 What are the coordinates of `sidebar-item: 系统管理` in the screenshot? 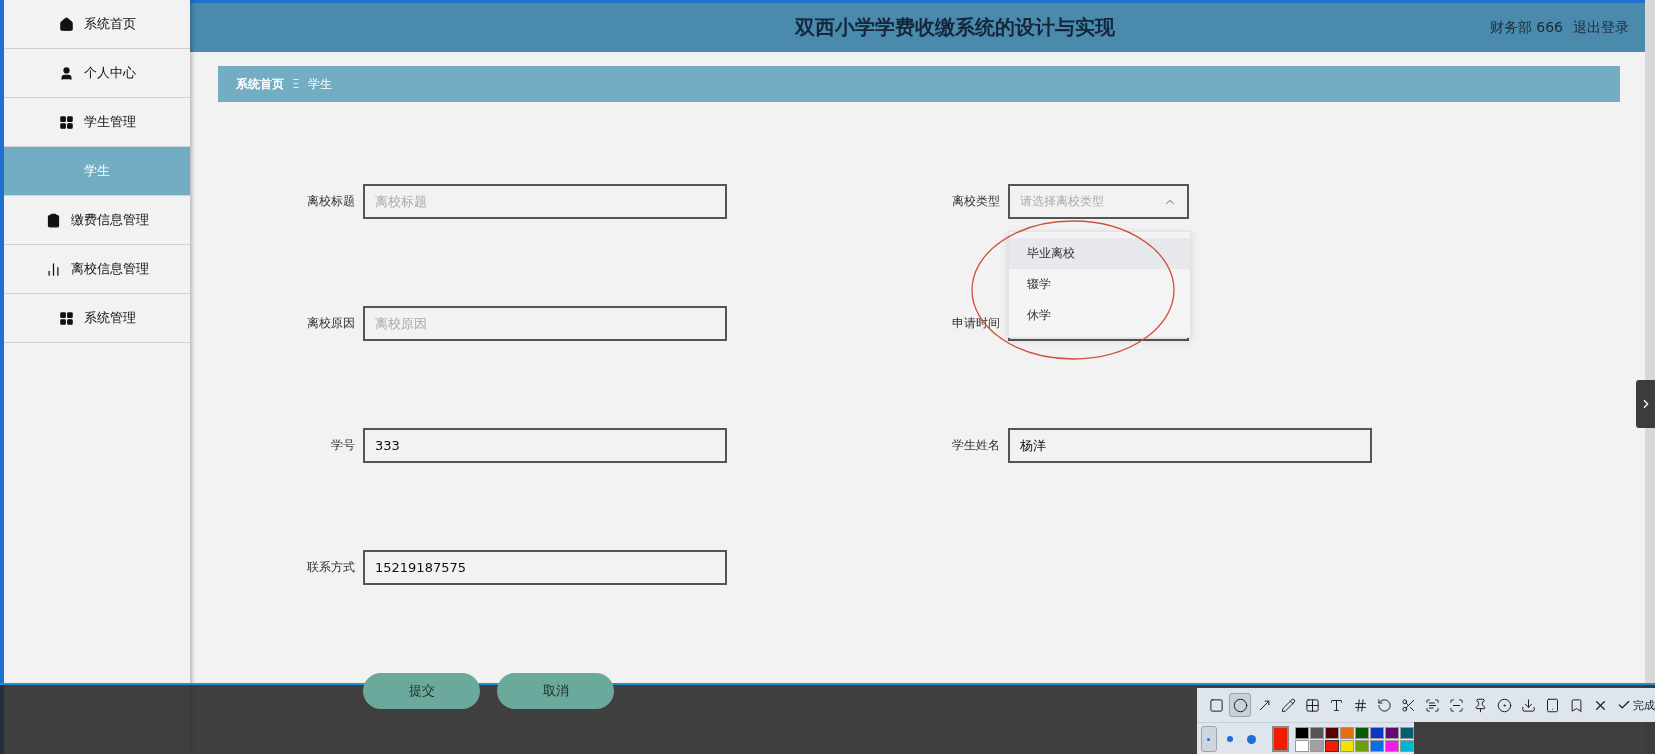 It's located at (97, 318).